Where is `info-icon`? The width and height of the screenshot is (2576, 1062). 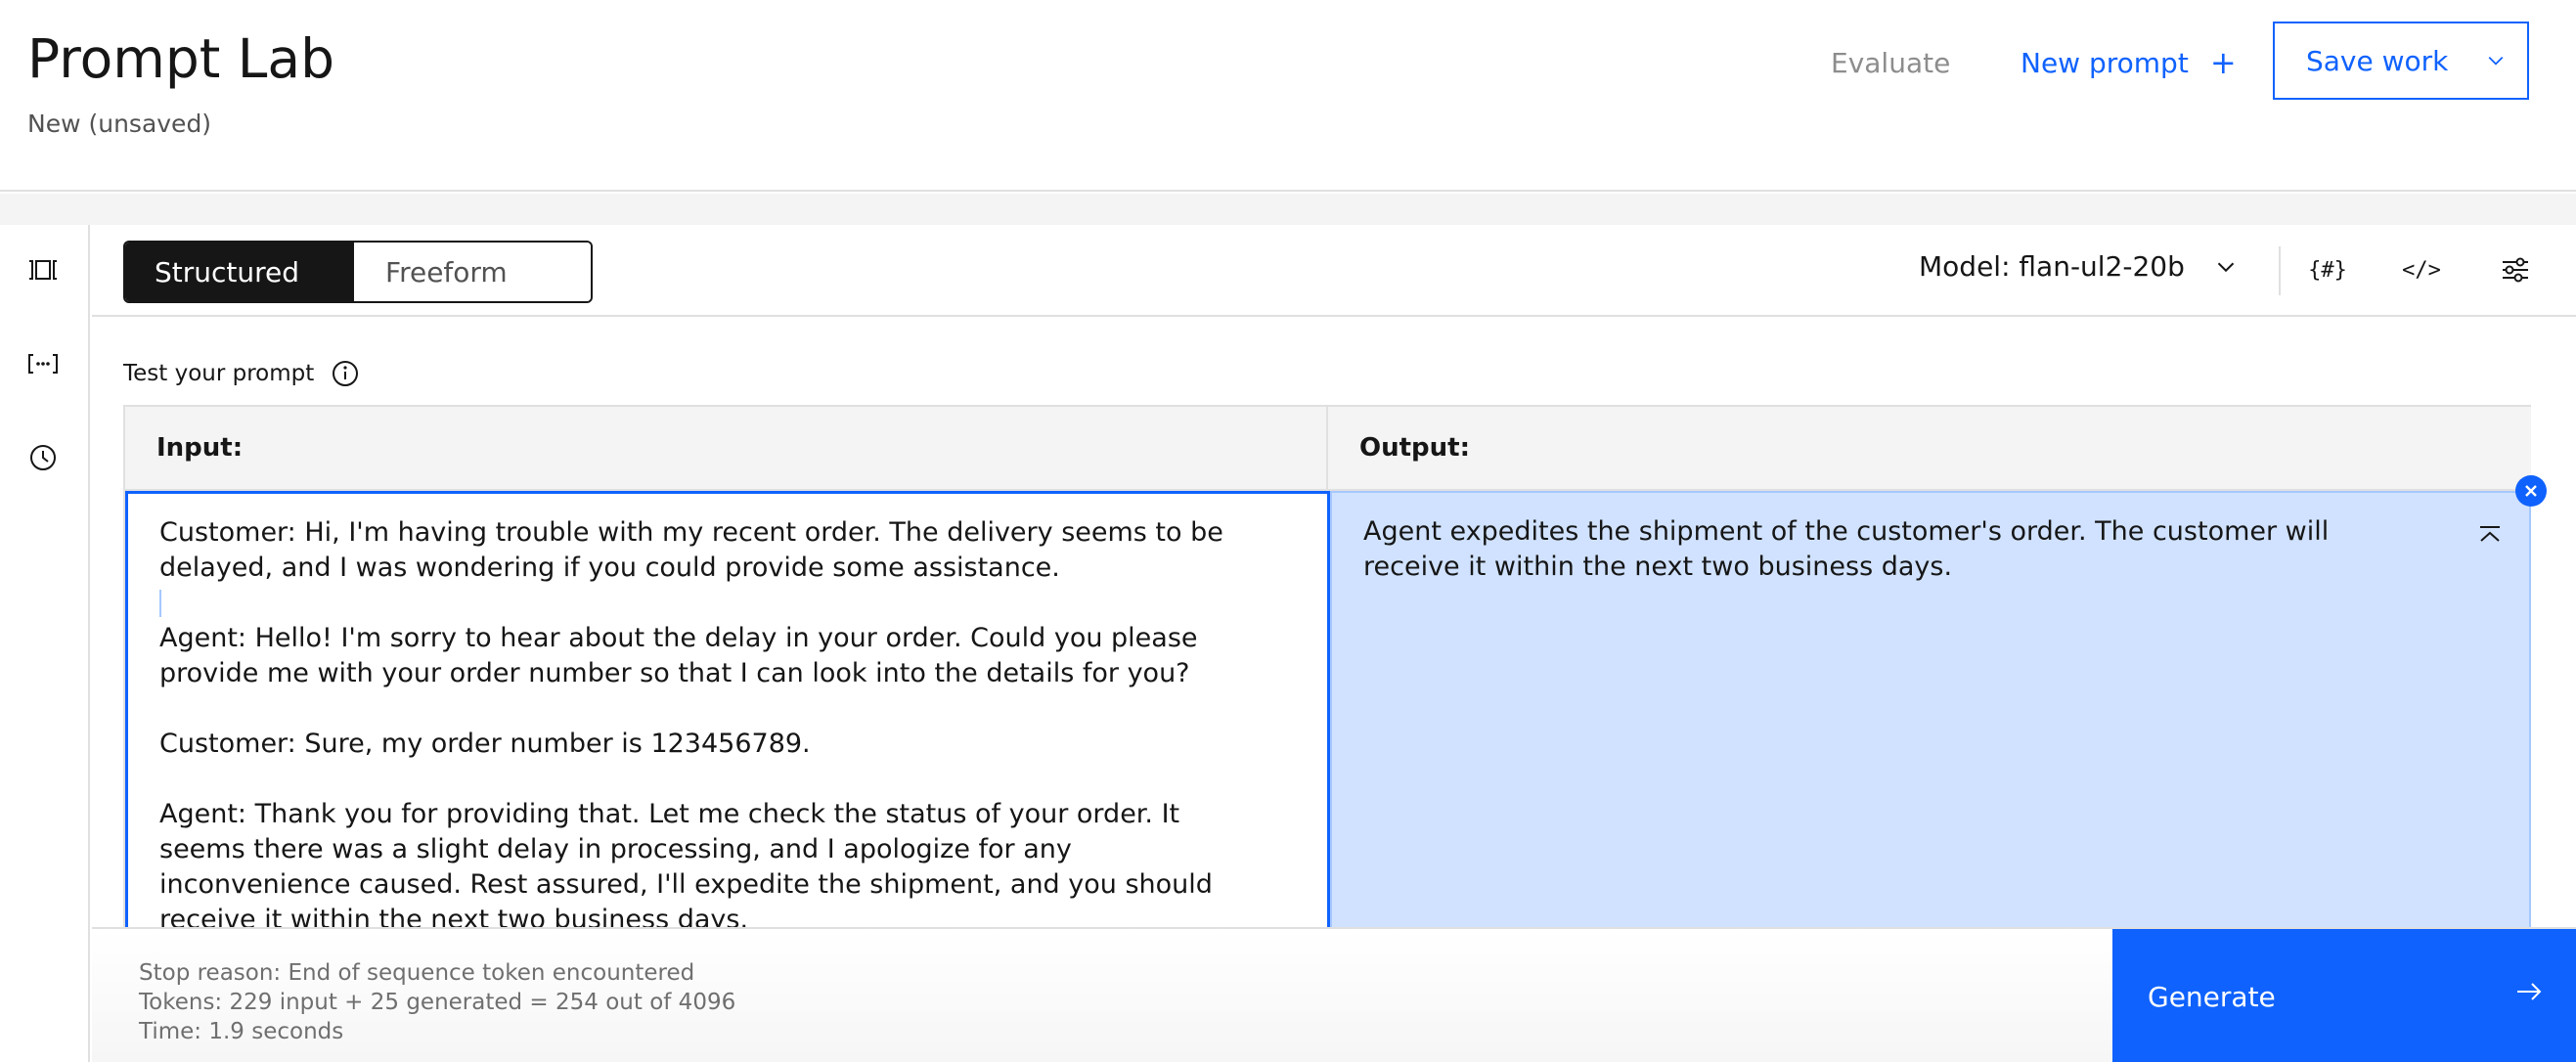 info-icon is located at coordinates (345, 373).